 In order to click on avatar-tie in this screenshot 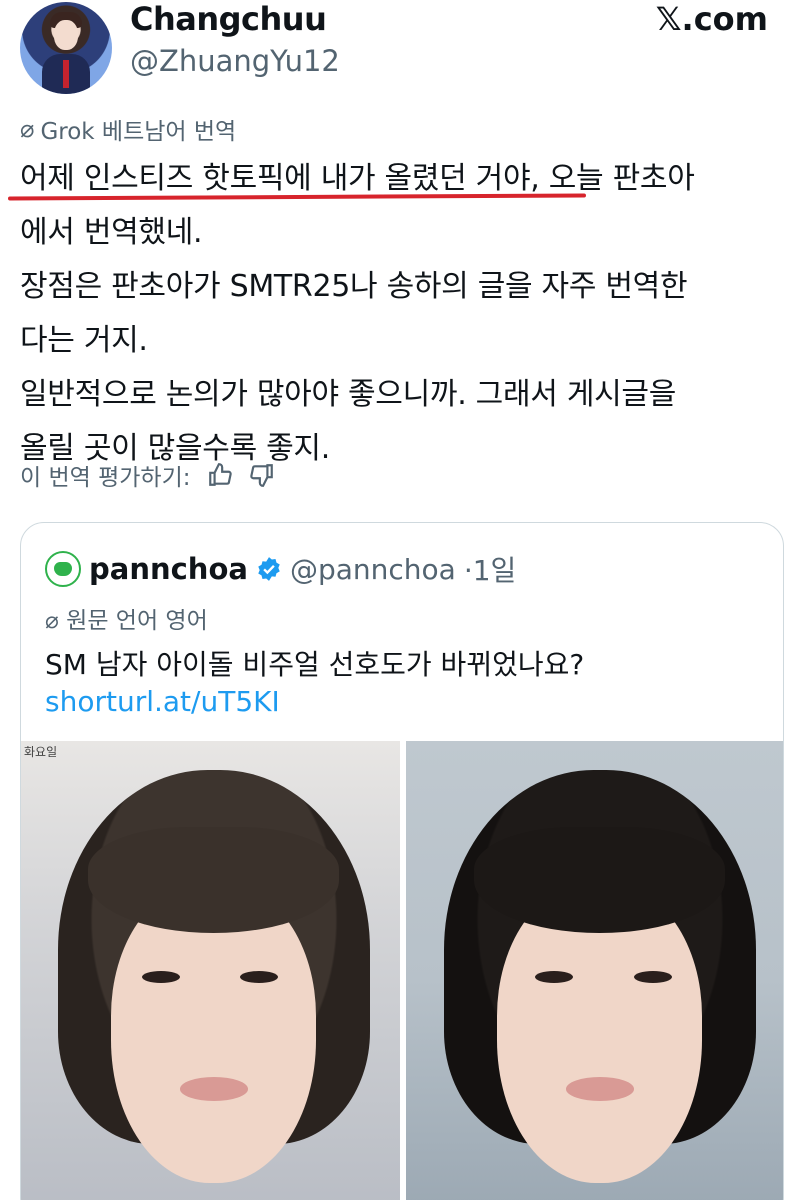, I will do `click(66, 74)`.